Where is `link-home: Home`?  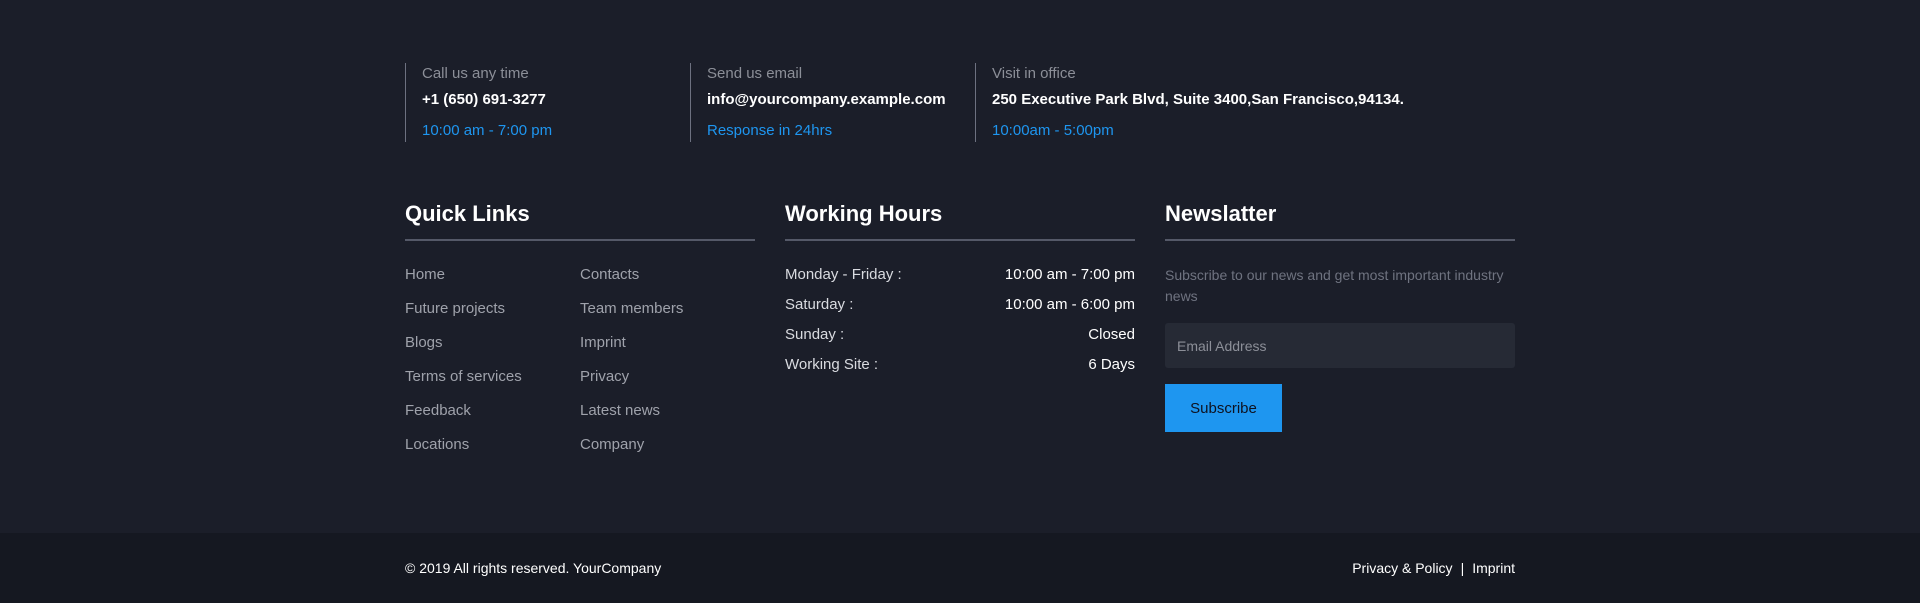
link-home: Home is located at coordinates (492, 283).